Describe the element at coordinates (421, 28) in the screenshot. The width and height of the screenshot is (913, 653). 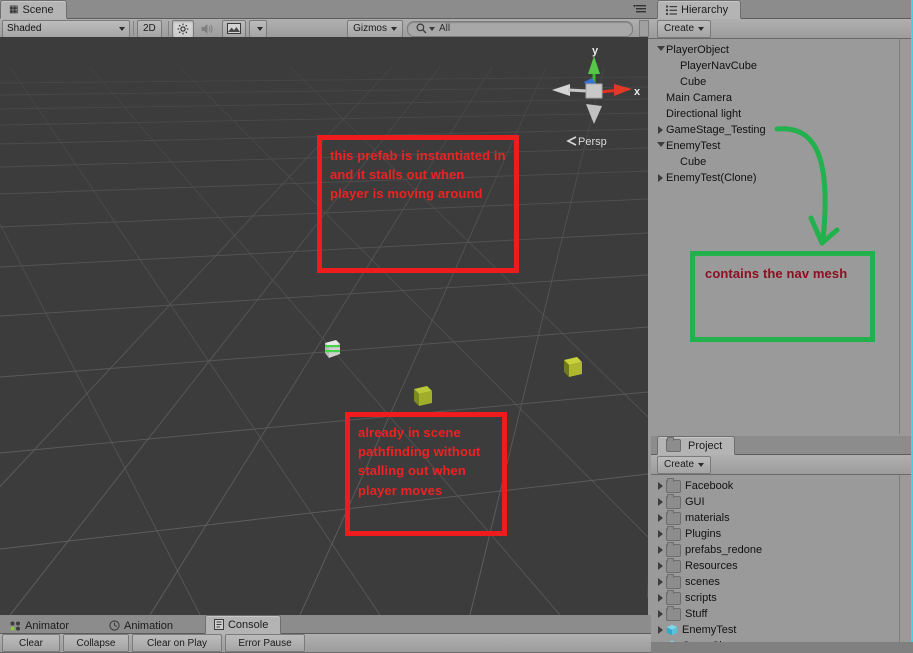
I see `search-icon` at that location.